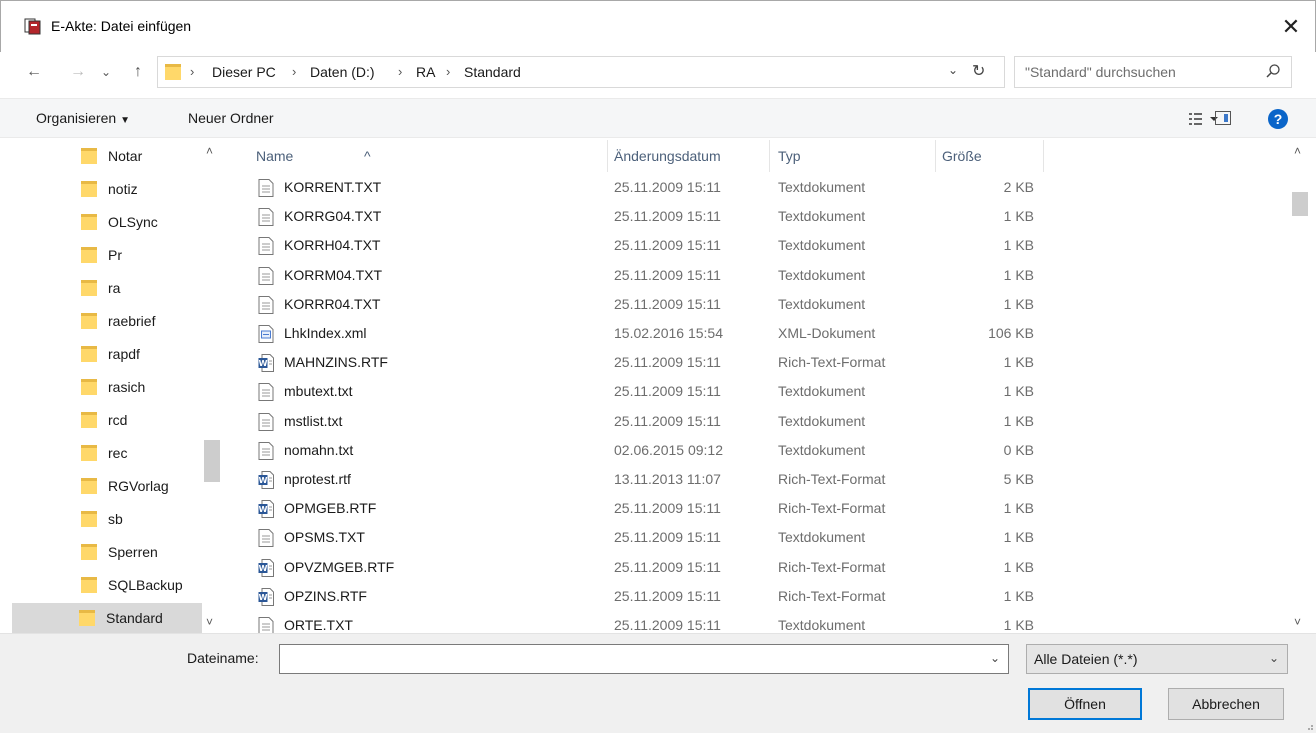 This screenshot has height=733, width=1316. Describe the element at coordinates (108, 420) in the screenshot. I see `tree-item-rcd: rcd` at that location.